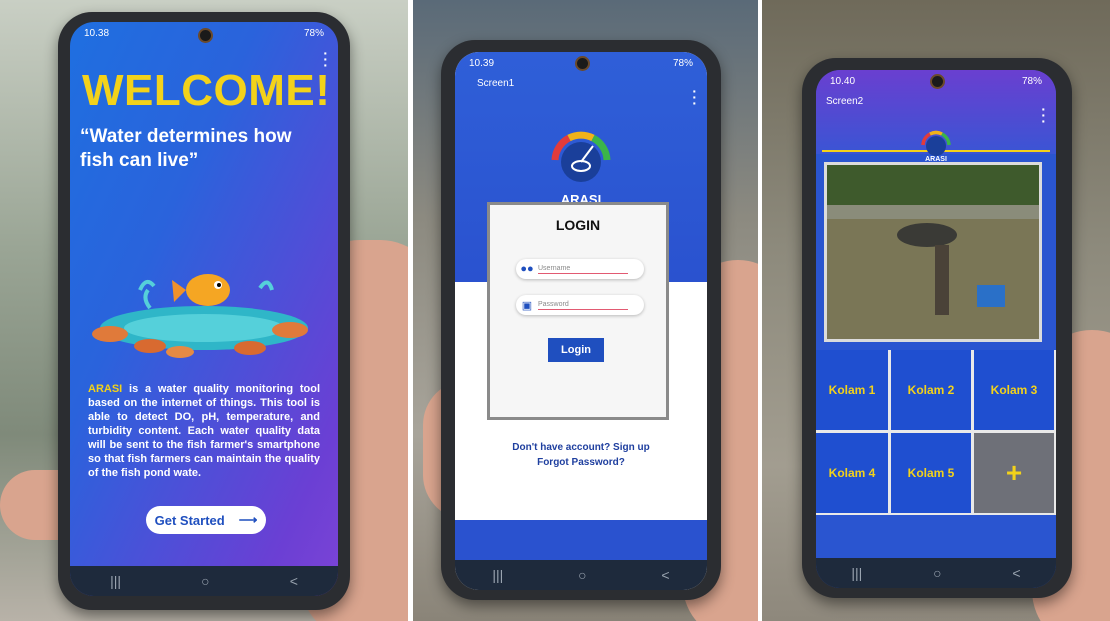 The height and width of the screenshot is (621, 1110). I want to click on get-started-label: Get Started, so click(189, 520).